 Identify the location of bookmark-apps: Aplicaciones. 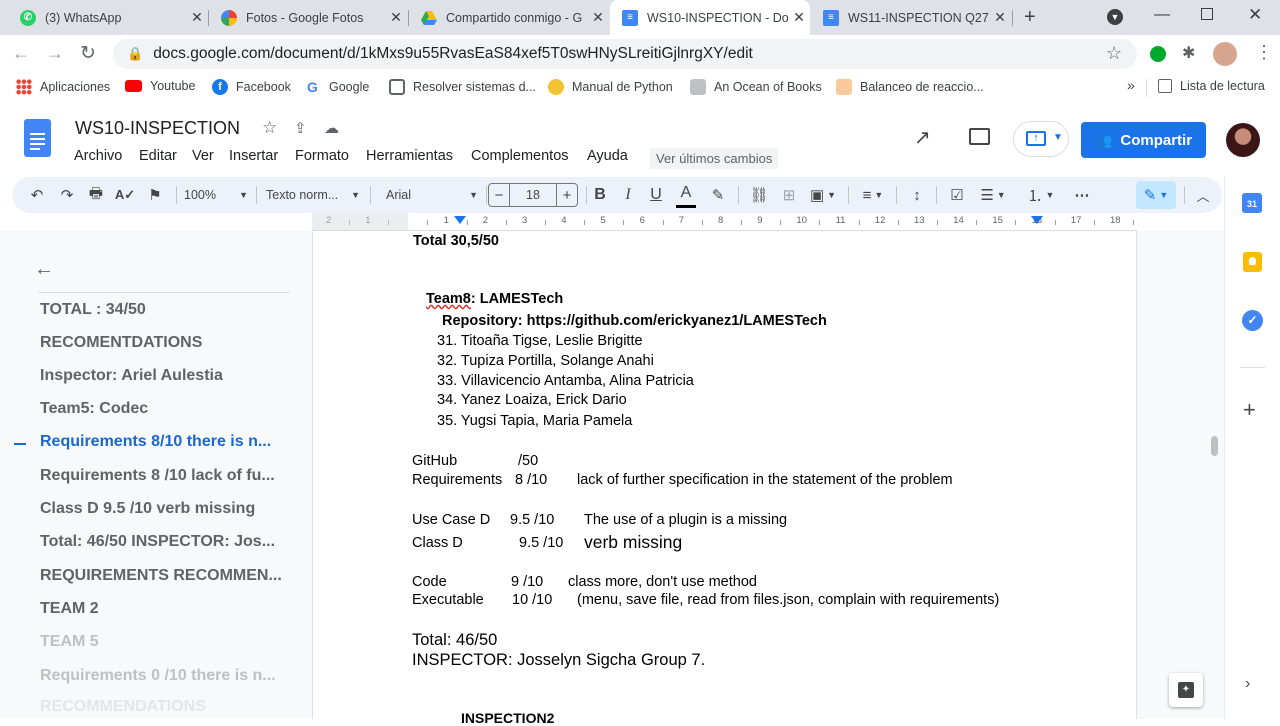
(63, 87).